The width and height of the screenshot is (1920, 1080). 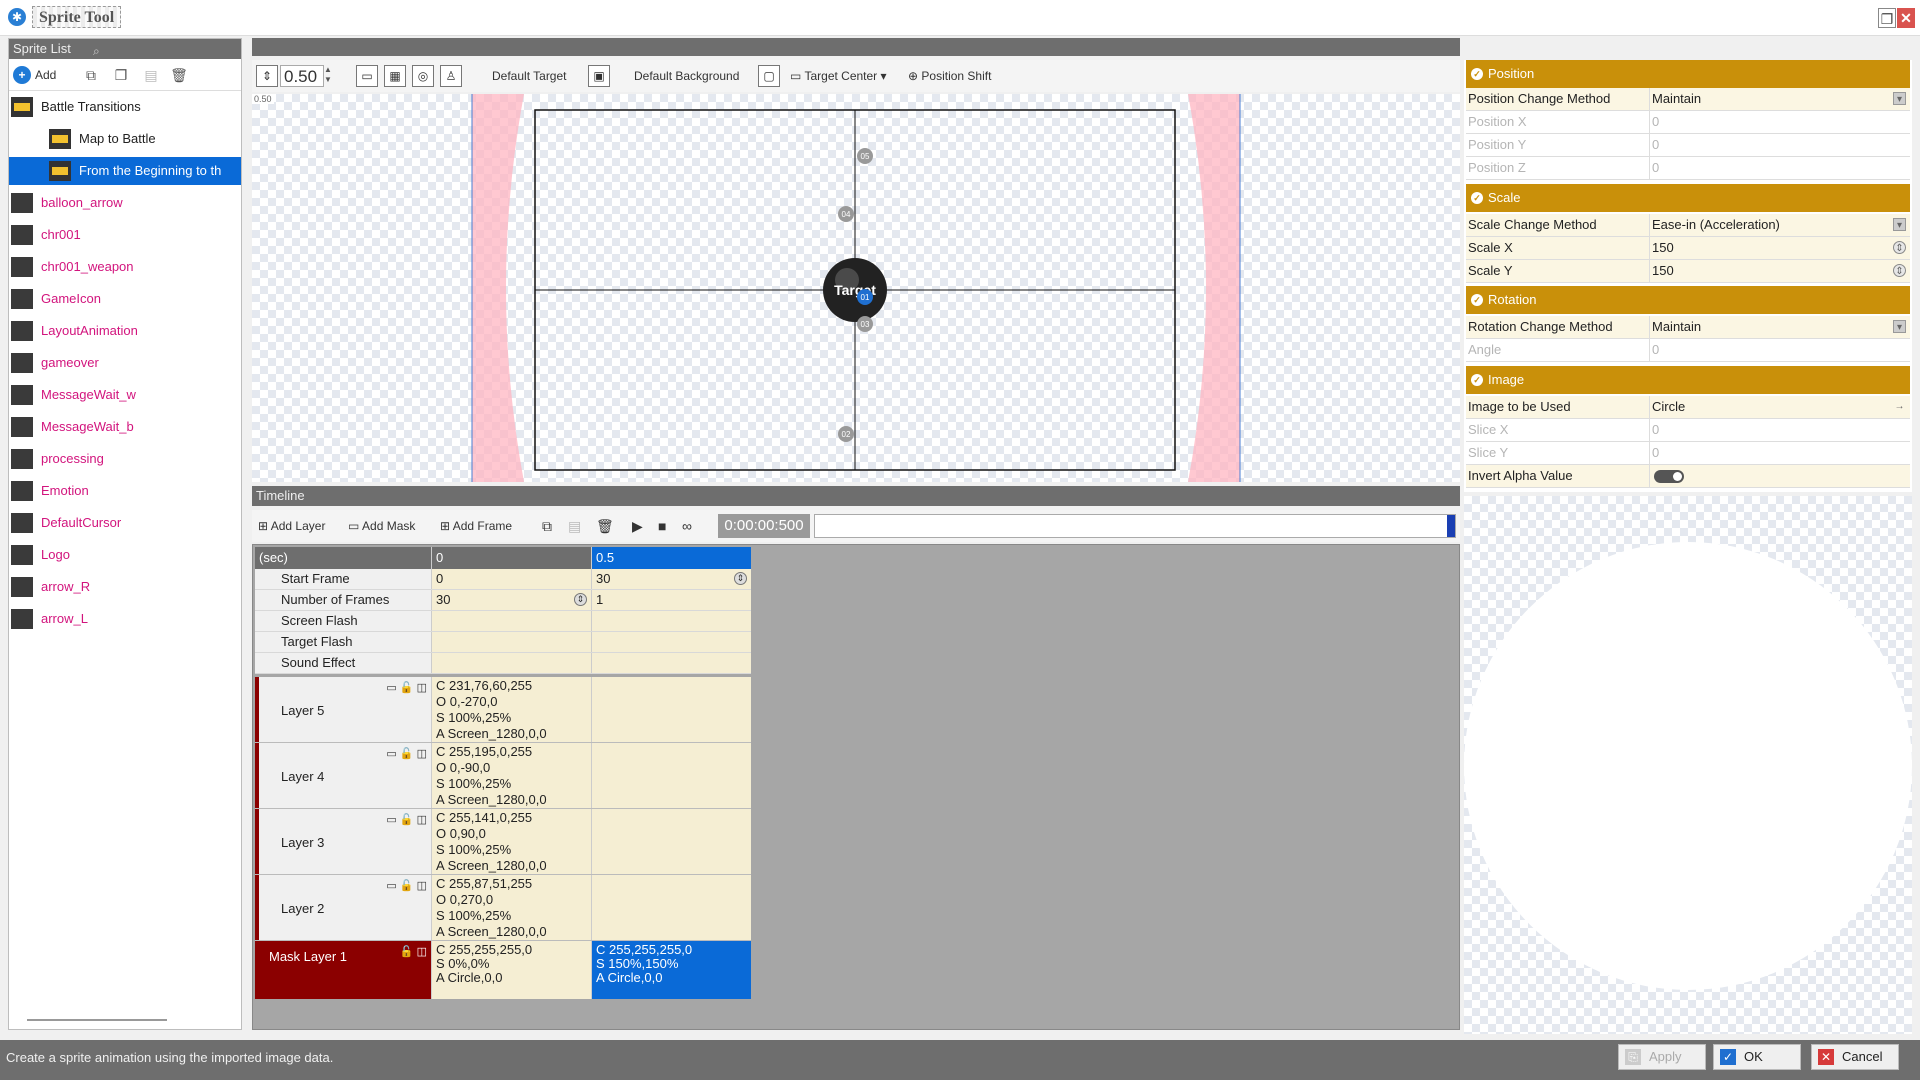 I want to click on copy-frame-icon: ⧉, so click(x=547, y=526).